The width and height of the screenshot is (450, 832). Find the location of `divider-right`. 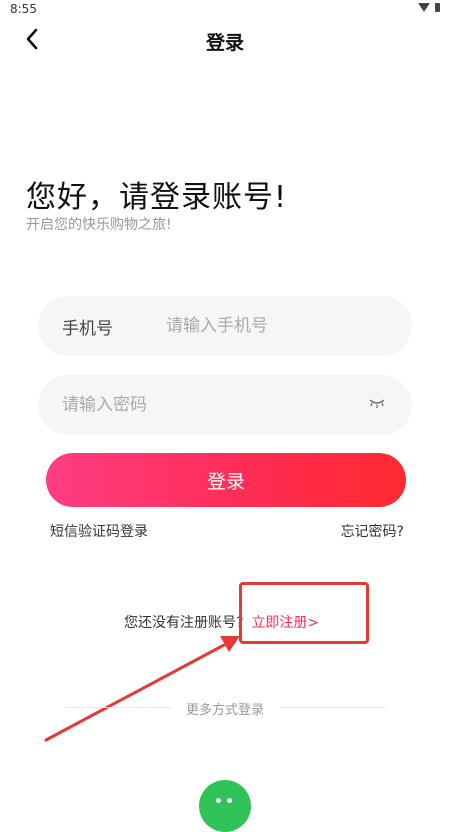

divider-right is located at coordinates (333, 707).